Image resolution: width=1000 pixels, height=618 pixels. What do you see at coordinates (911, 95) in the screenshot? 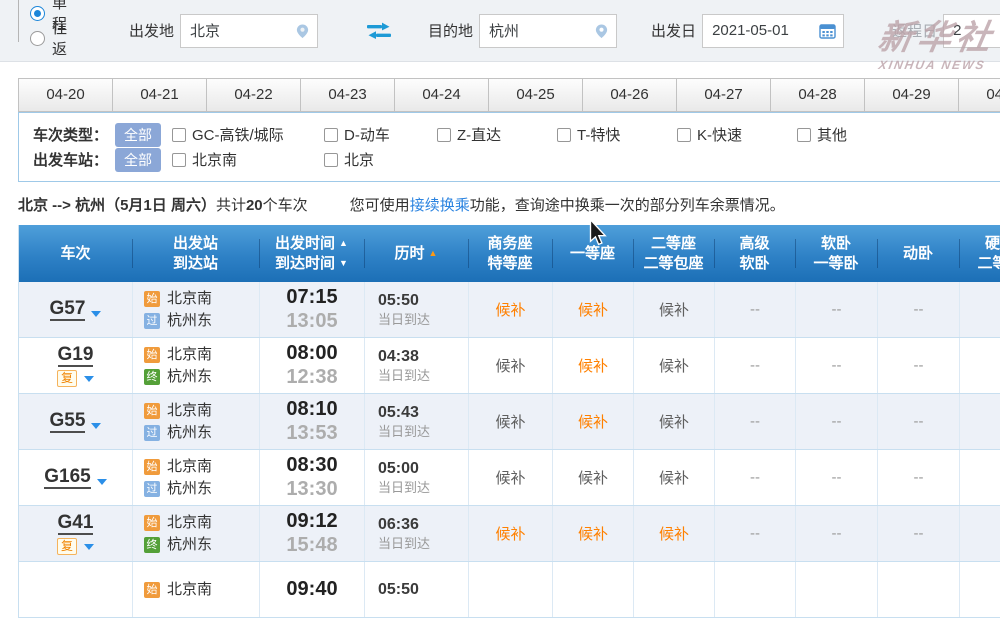
I see `date-tab: 04-29` at bounding box center [911, 95].